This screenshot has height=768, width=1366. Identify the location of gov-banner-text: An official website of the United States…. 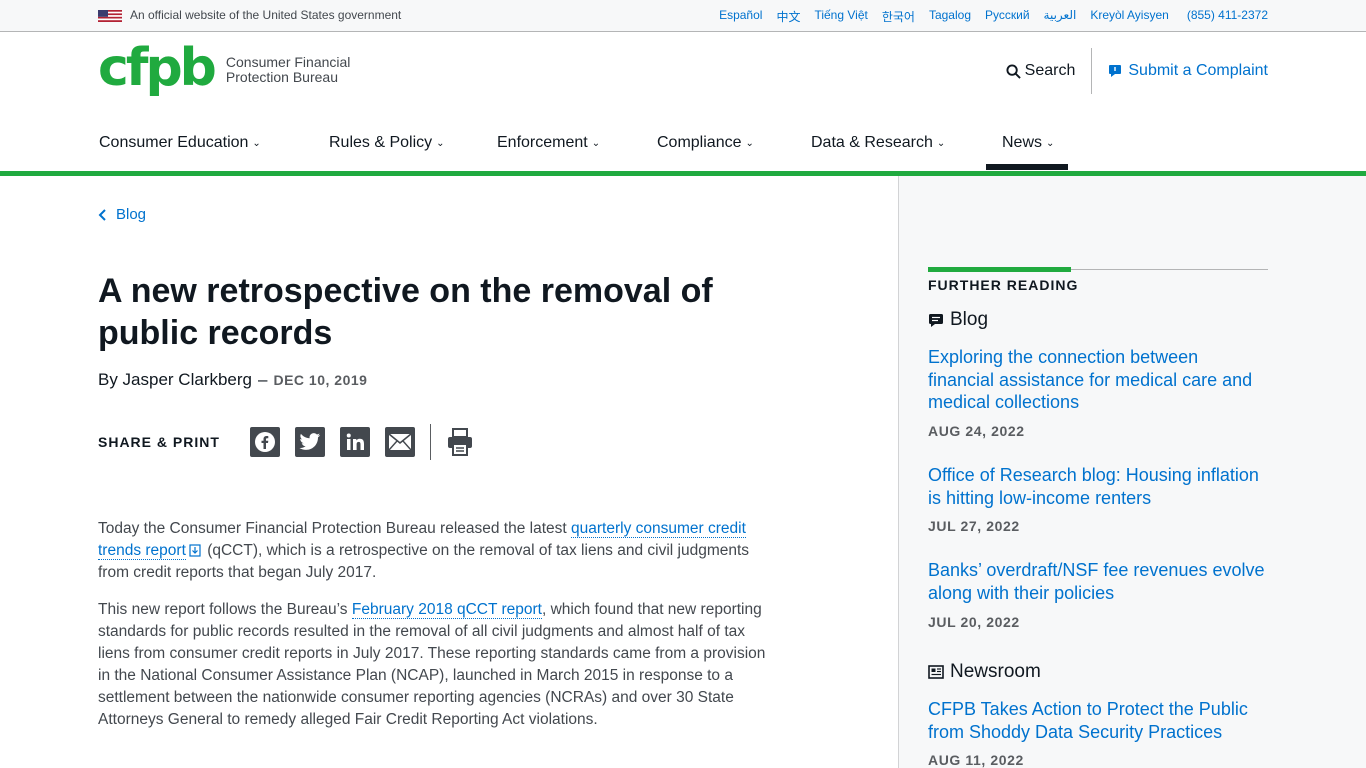
(266, 15).